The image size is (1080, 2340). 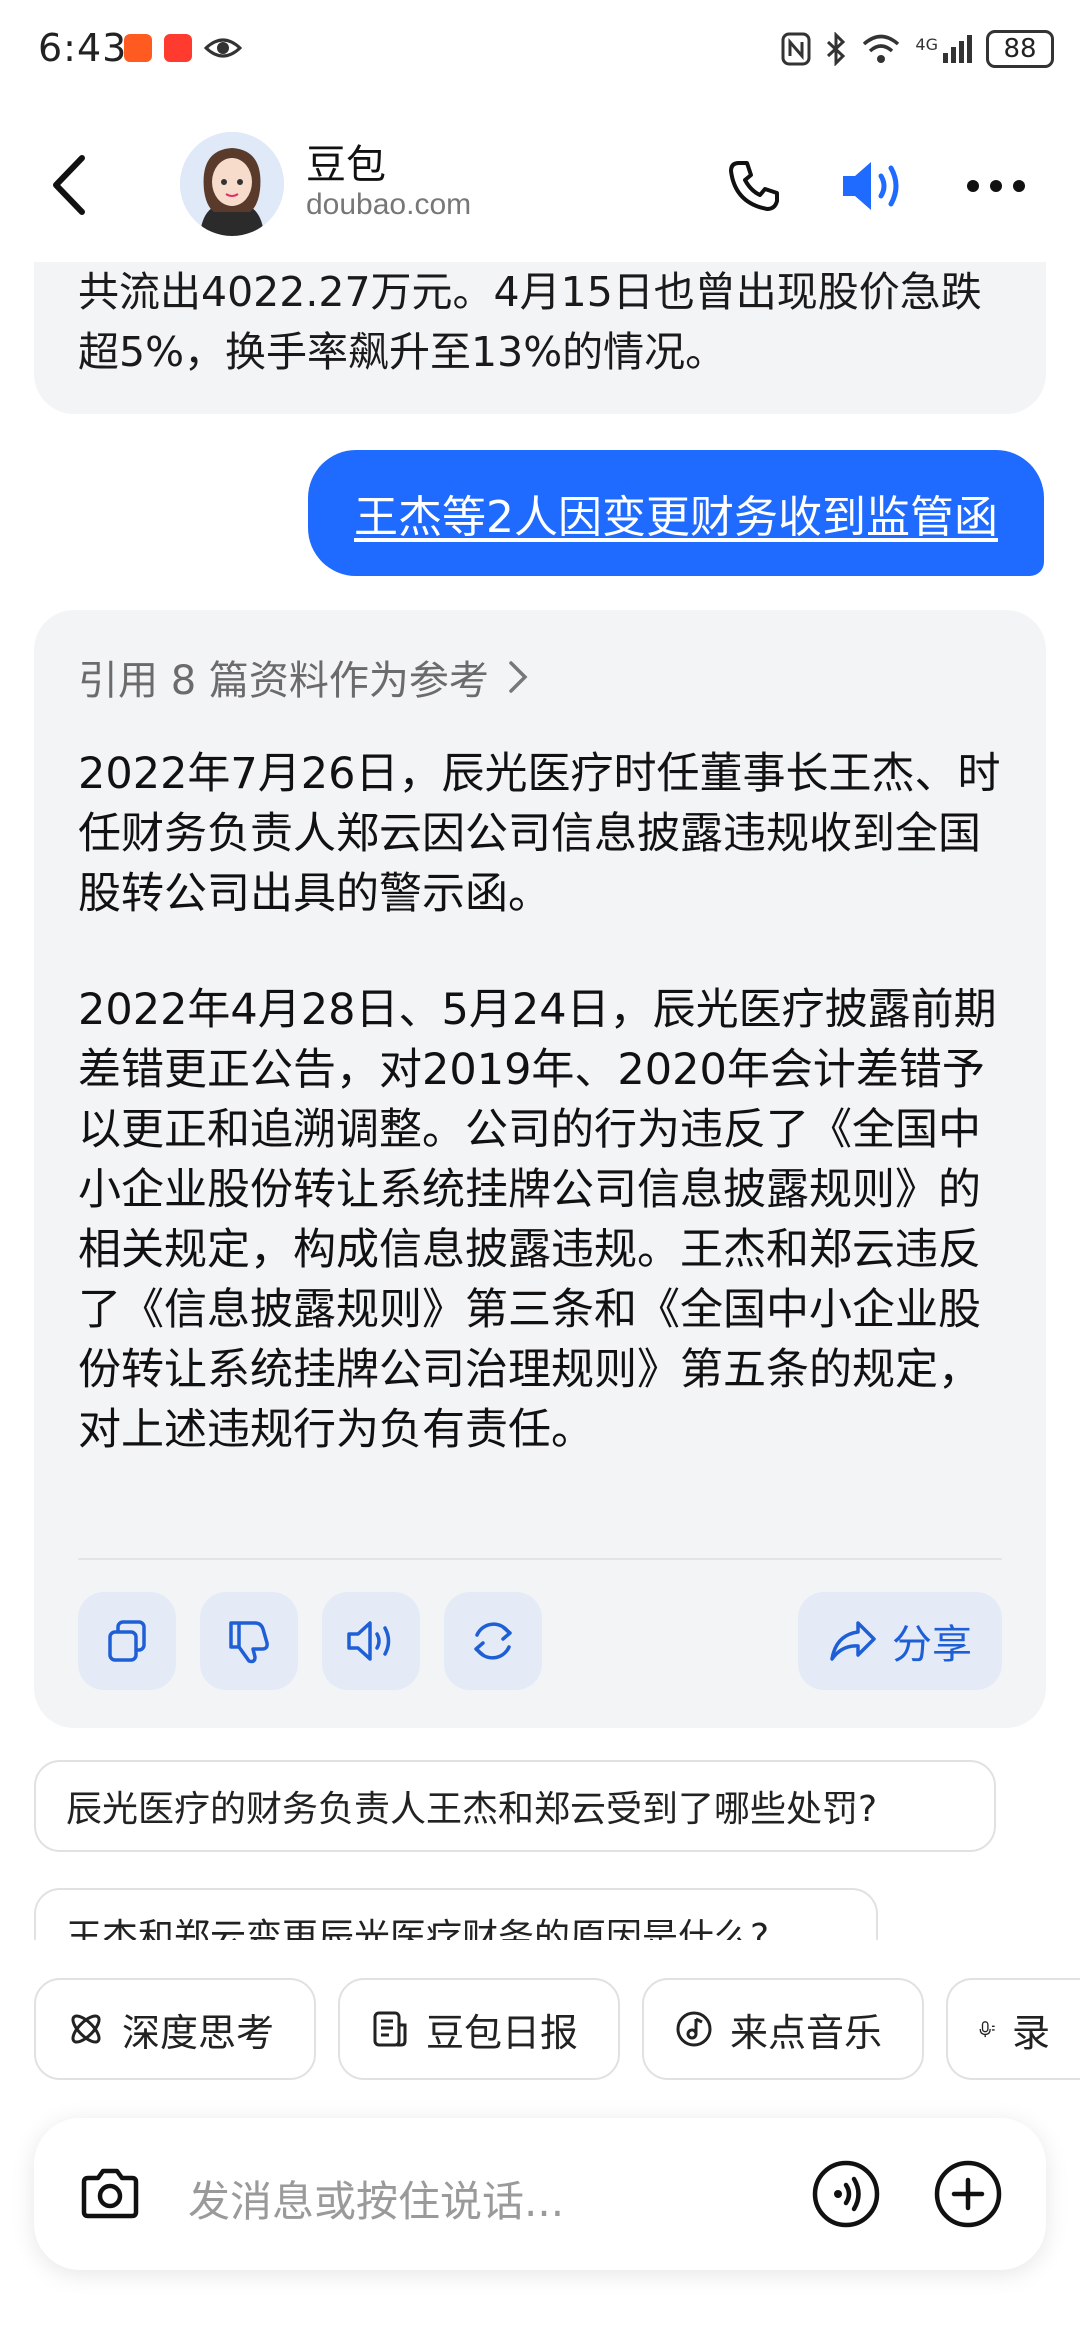 I want to click on suggestion-2: 王杰和郑云变更辰光医疗财务的原因是什么?, so click(x=456, y=1914).